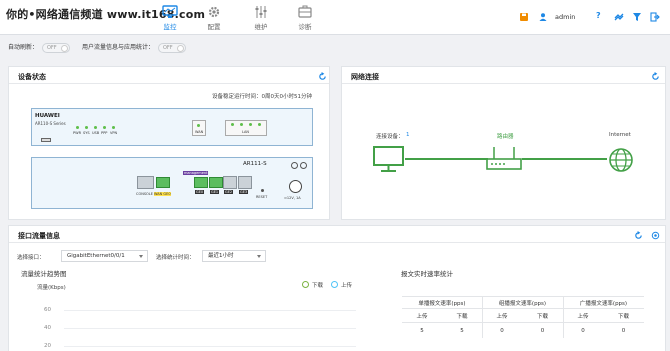 This screenshot has width=670, height=351. Describe the element at coordinates (442, 304) in the screenshot. I see `unicast-header: 单播报文速率(pps)` at that location.